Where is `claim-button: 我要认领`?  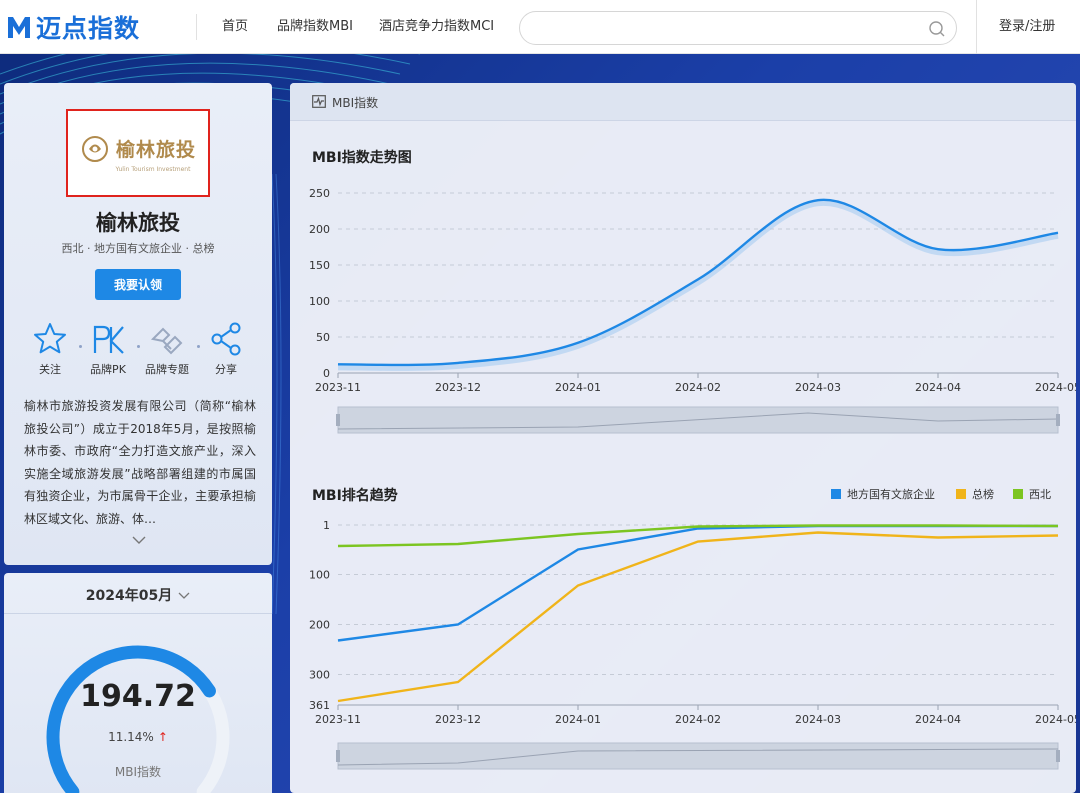
claim-button: 我要认领 is located at coordinates (138, 284).